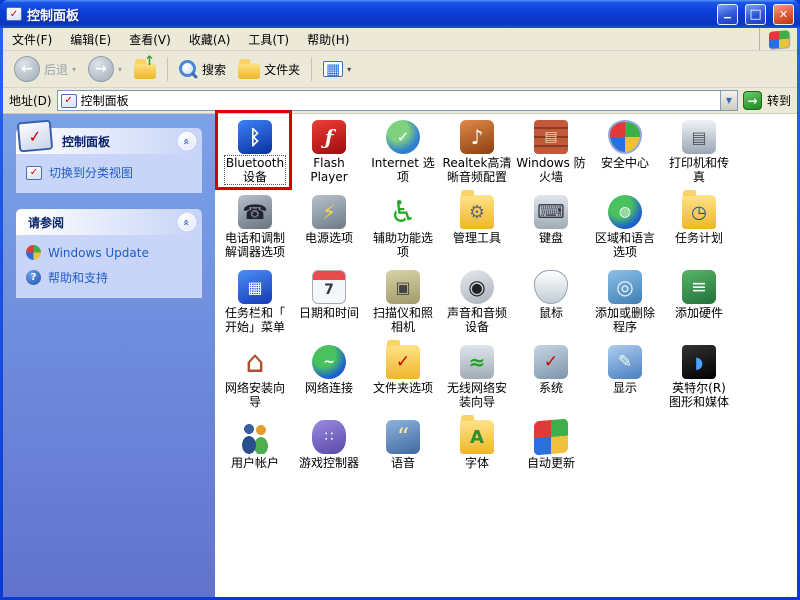  I want to click on control-panel-item: Windows 防 火墙, so click(551, 155).